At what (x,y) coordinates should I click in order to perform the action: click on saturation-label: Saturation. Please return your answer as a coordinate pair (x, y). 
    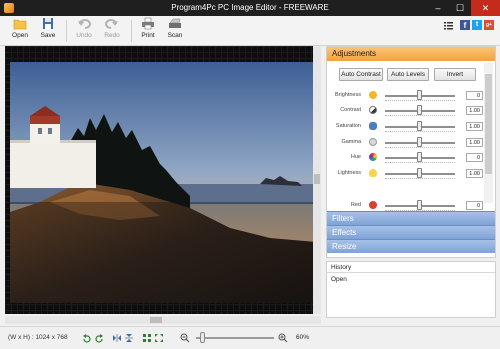
    Looking at the image, I should click on (348, 126).